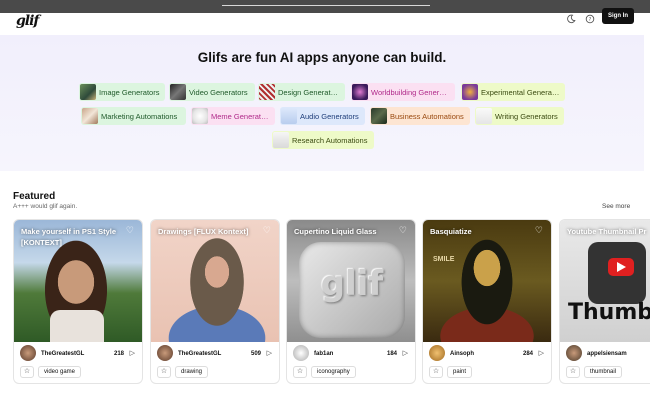 This screenshot has height=414, width=650. Describe the element at coordinates (139, 116) in the screenshot. I see `category-label: Marketing Automations` at that location.